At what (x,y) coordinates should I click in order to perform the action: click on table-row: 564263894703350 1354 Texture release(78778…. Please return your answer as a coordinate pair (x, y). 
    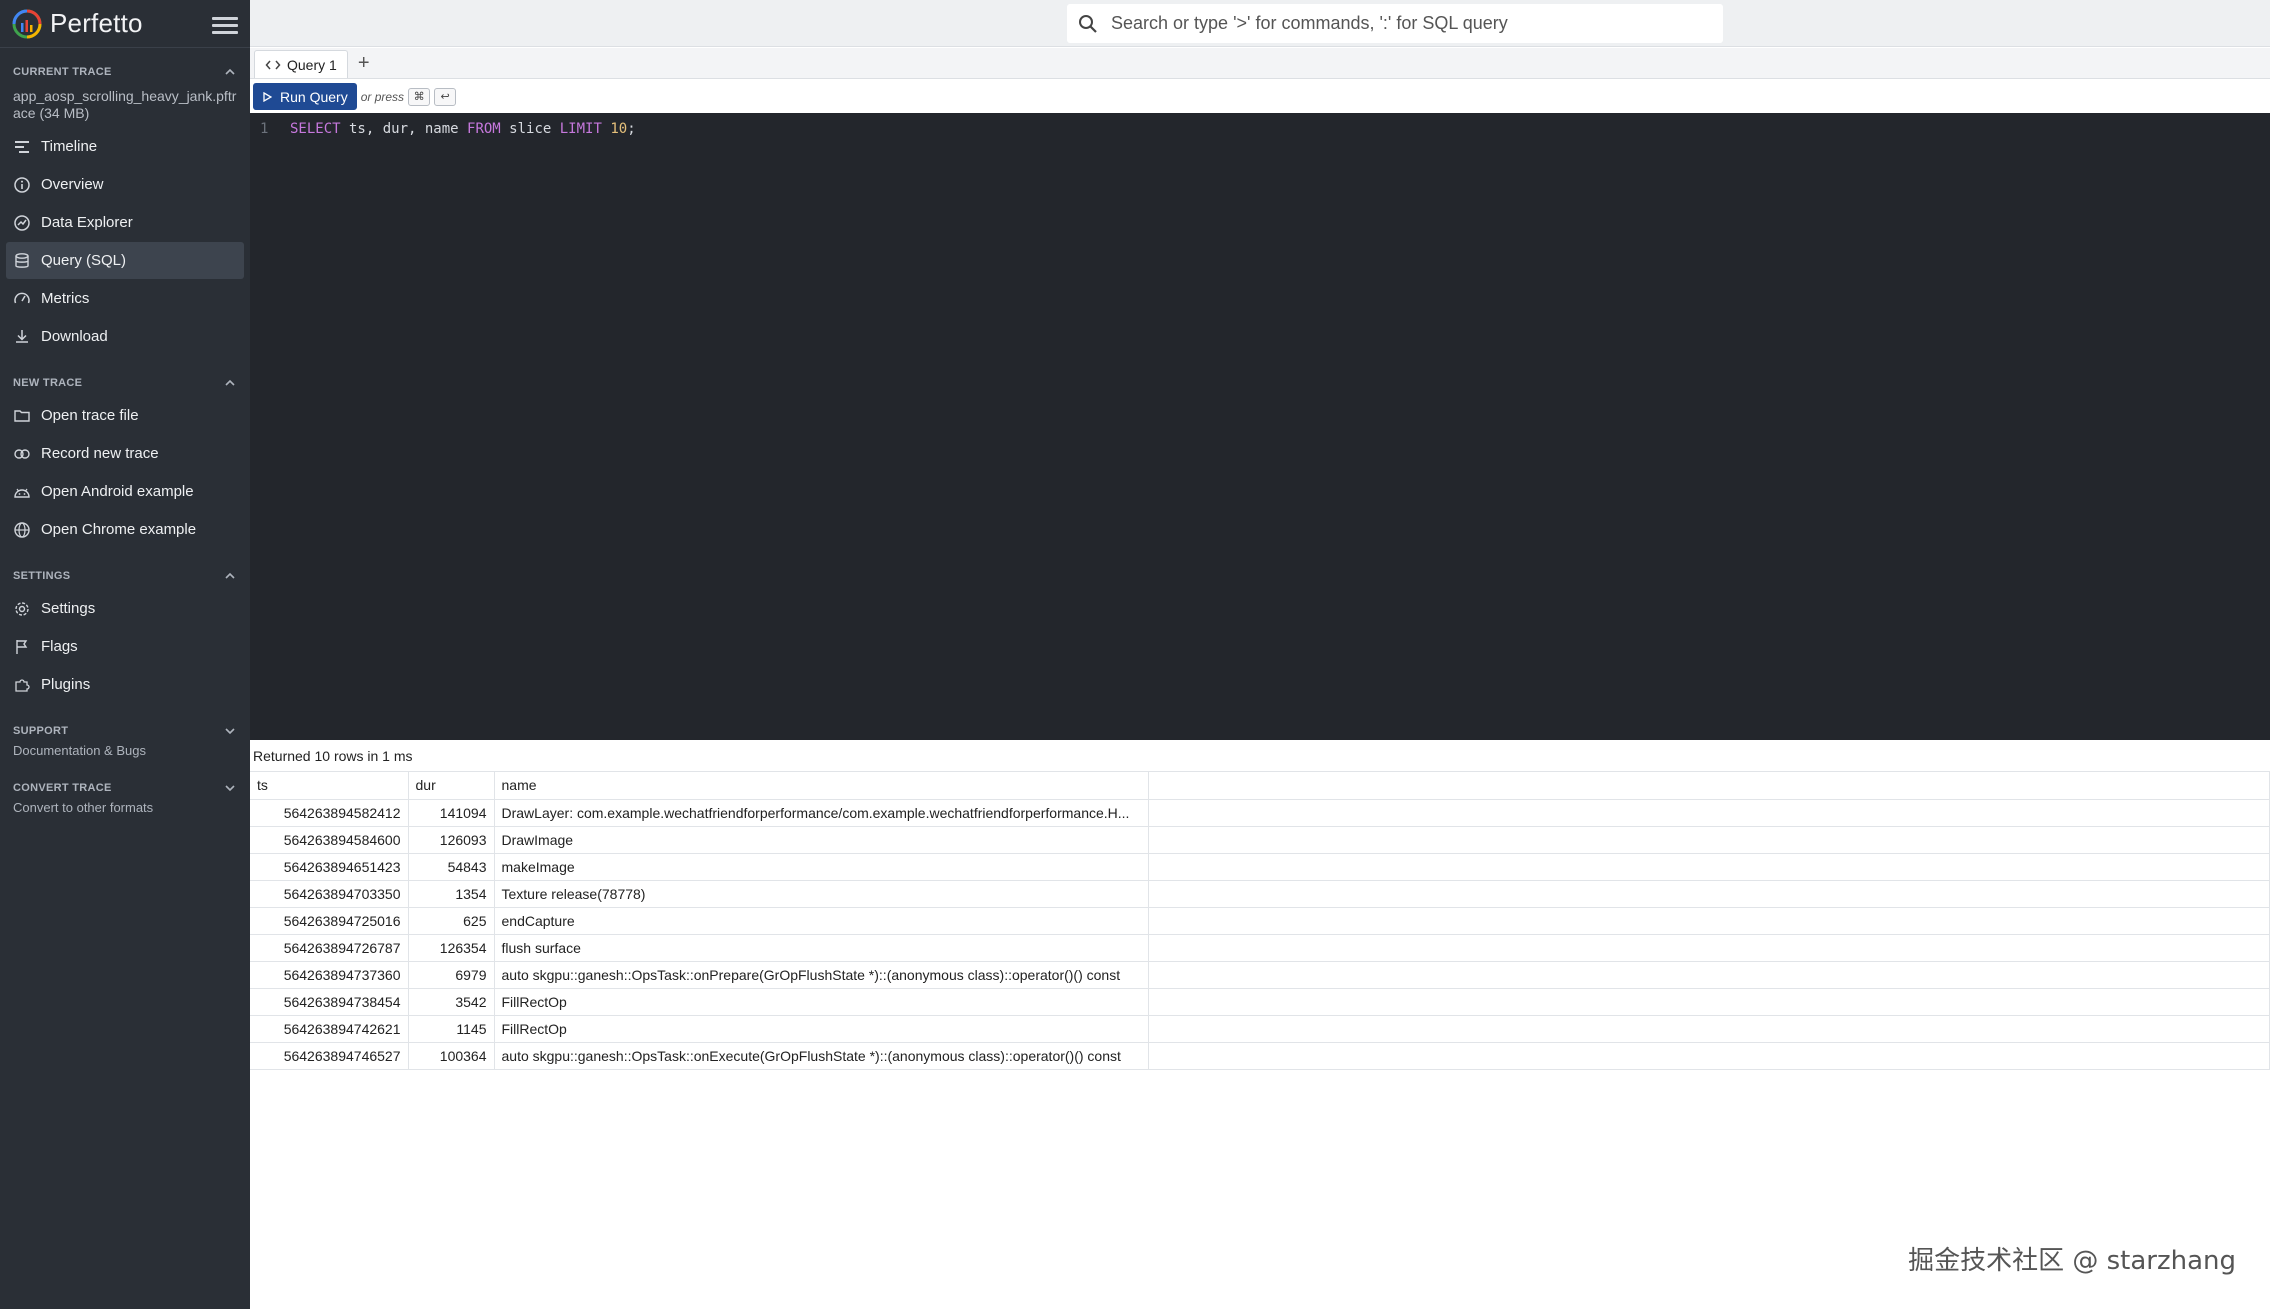
    Looking at the image, I should click on (1260, 894).